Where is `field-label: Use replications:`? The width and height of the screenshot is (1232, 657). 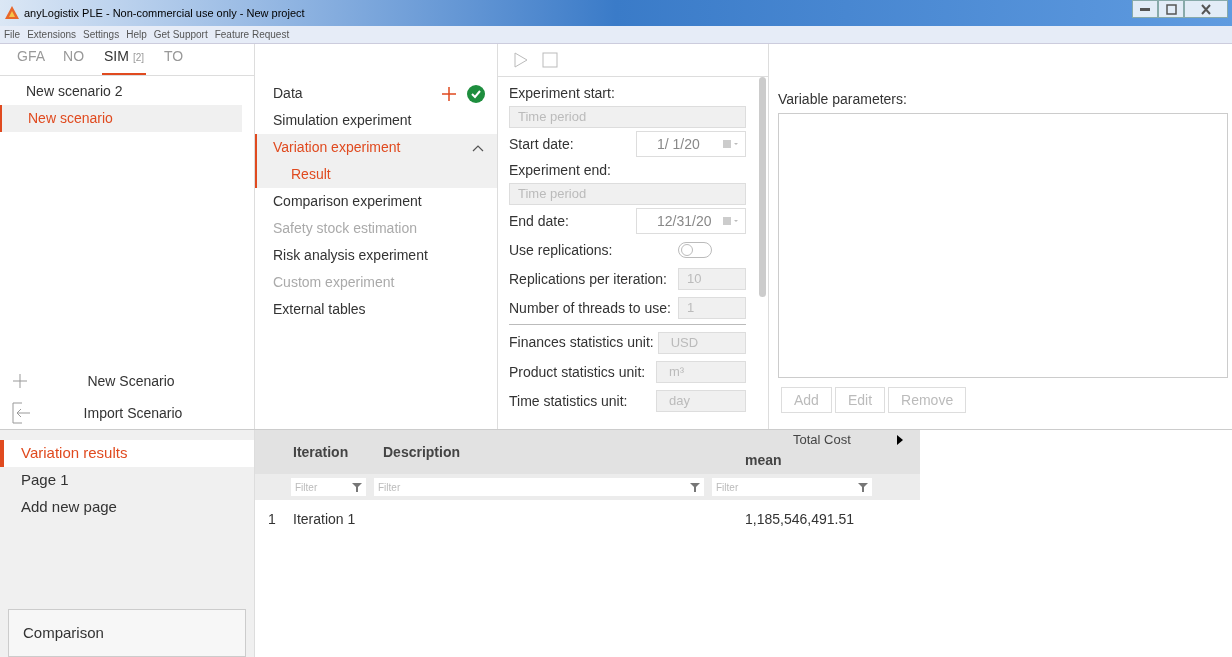
field-label: Use replications: is located at coordinates (561, 250).